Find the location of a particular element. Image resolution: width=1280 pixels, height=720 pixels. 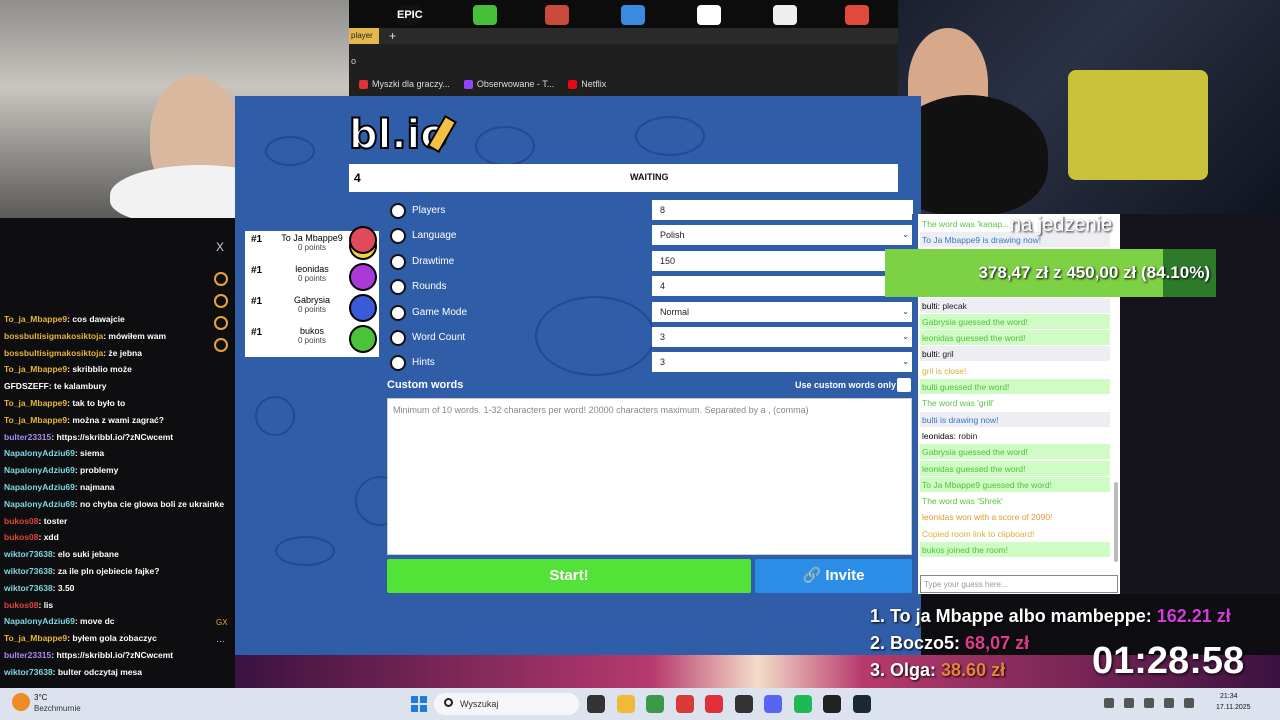

chevron-down-icon: ⌄ is located at coordinates (905, 235).